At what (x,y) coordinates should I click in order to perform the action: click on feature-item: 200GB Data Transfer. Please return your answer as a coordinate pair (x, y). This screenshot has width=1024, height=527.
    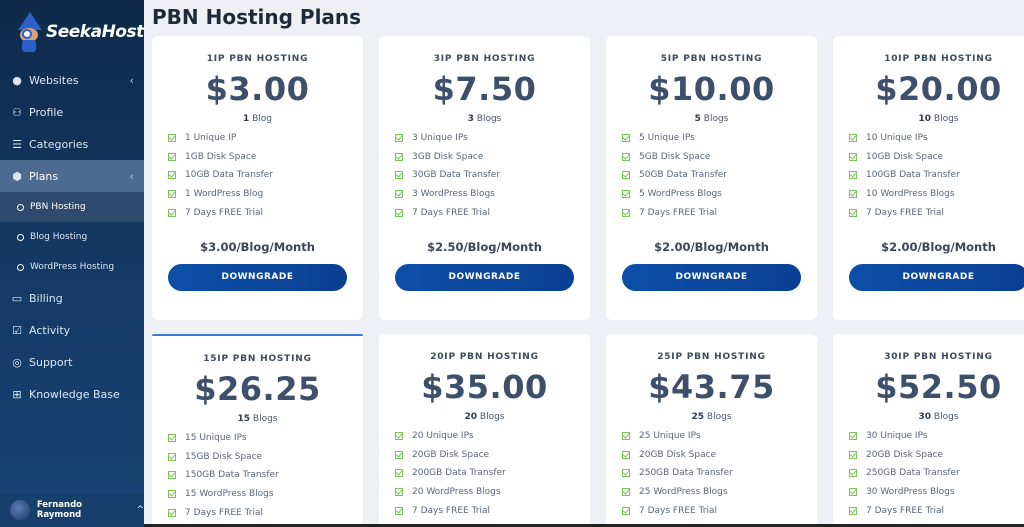
    Looking at the image, I should click on (492, 473).